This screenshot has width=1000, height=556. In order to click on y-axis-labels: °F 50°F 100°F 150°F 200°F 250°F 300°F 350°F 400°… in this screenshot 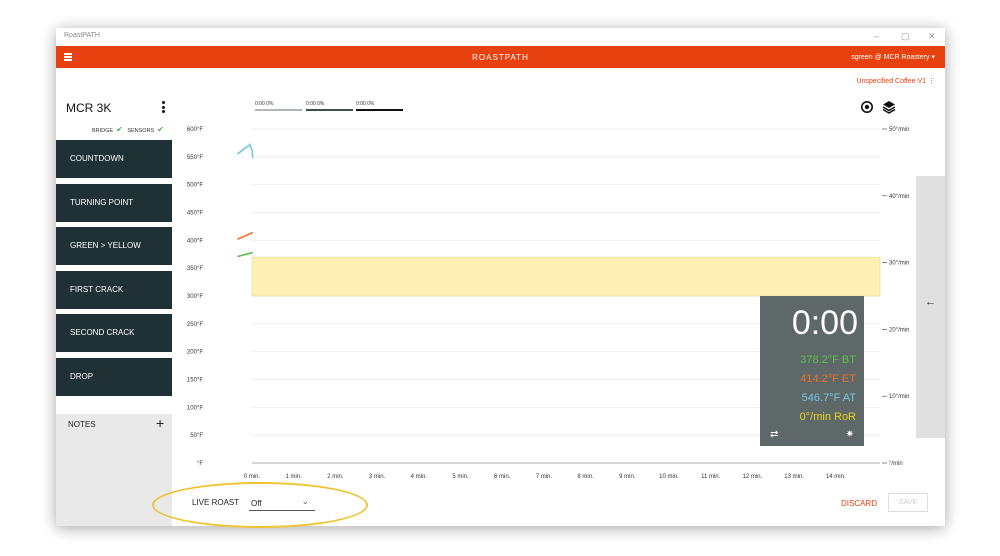, I will do `click(195, 297)`.